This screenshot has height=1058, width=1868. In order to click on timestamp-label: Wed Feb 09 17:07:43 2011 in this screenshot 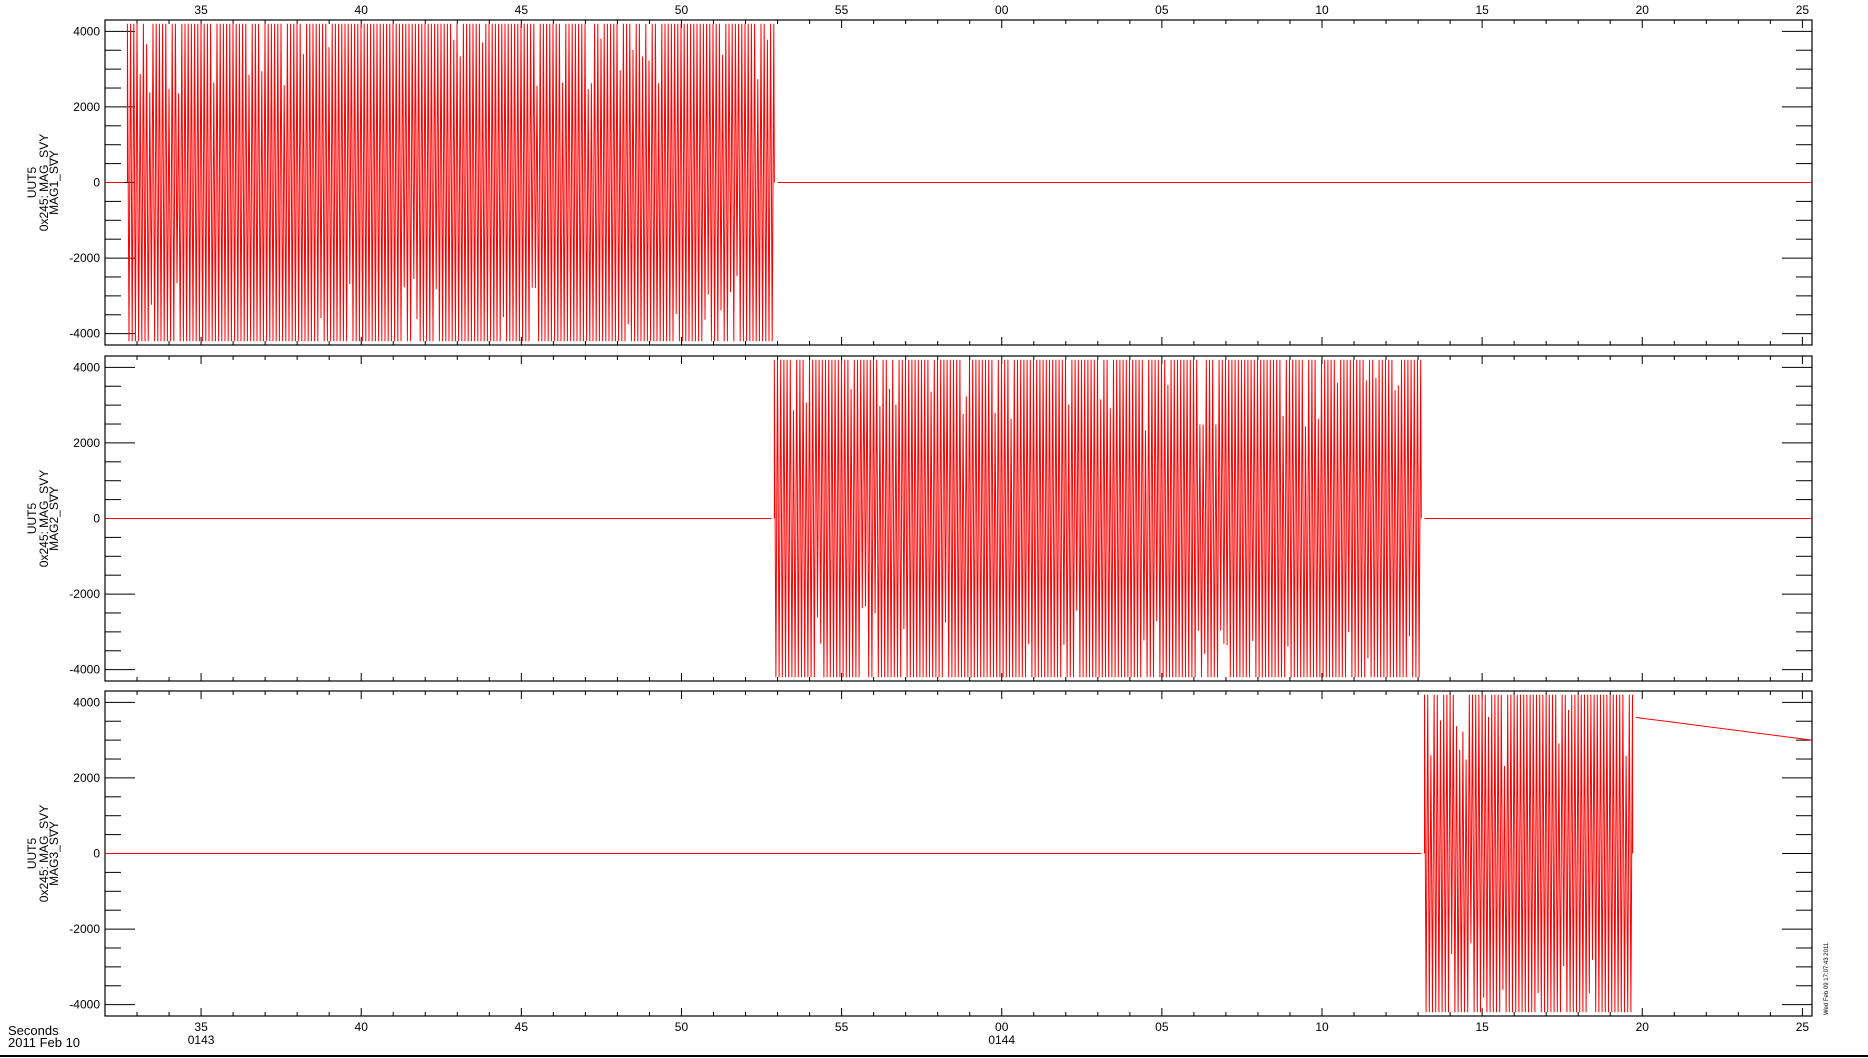, I will do `click(1827, 978)`.